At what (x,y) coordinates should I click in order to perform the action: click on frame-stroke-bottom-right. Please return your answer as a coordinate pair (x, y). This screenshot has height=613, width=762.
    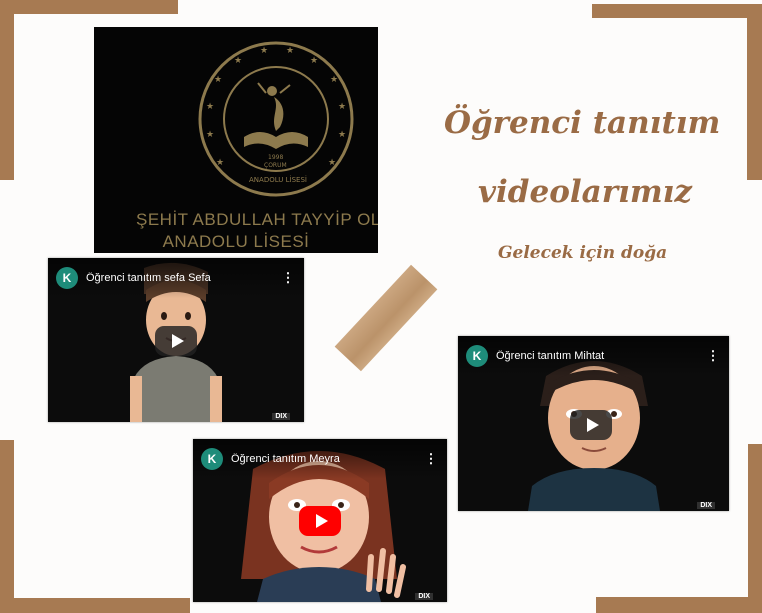
    Looking at the image, I should click on (679, 605).